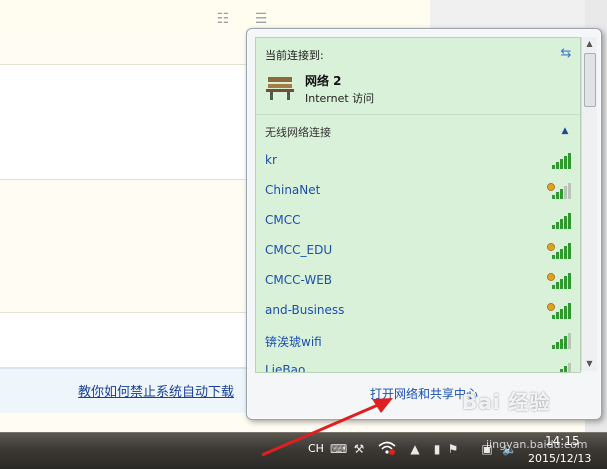 The height and width of the screenshot is (469, 607). I want to click on scroll-thumb, so click(590, 80).